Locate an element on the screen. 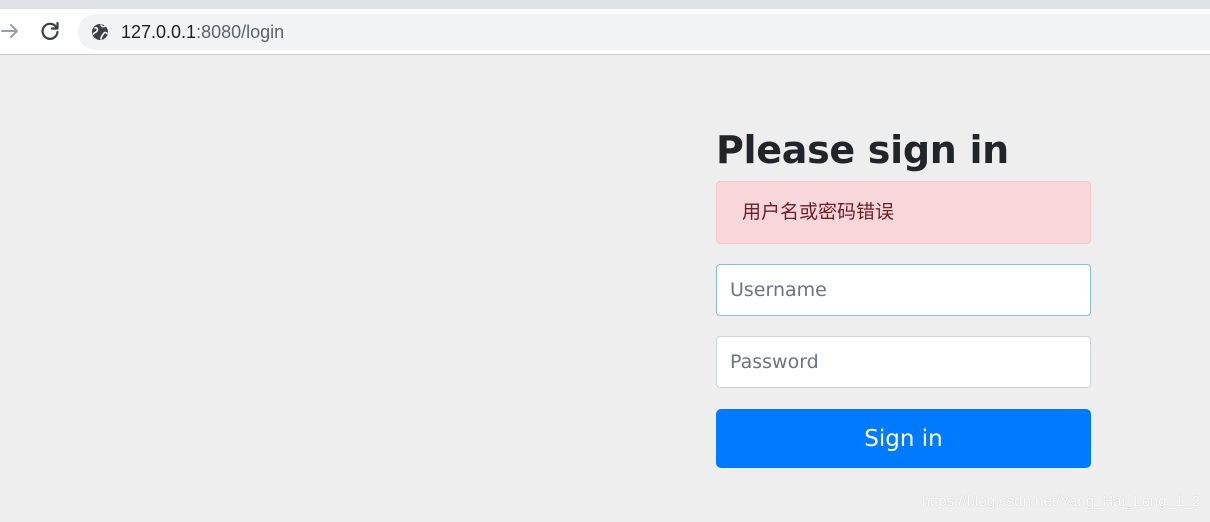 This screenshot has height=522, width=1210. username-input is located at coordinates (903, 290).